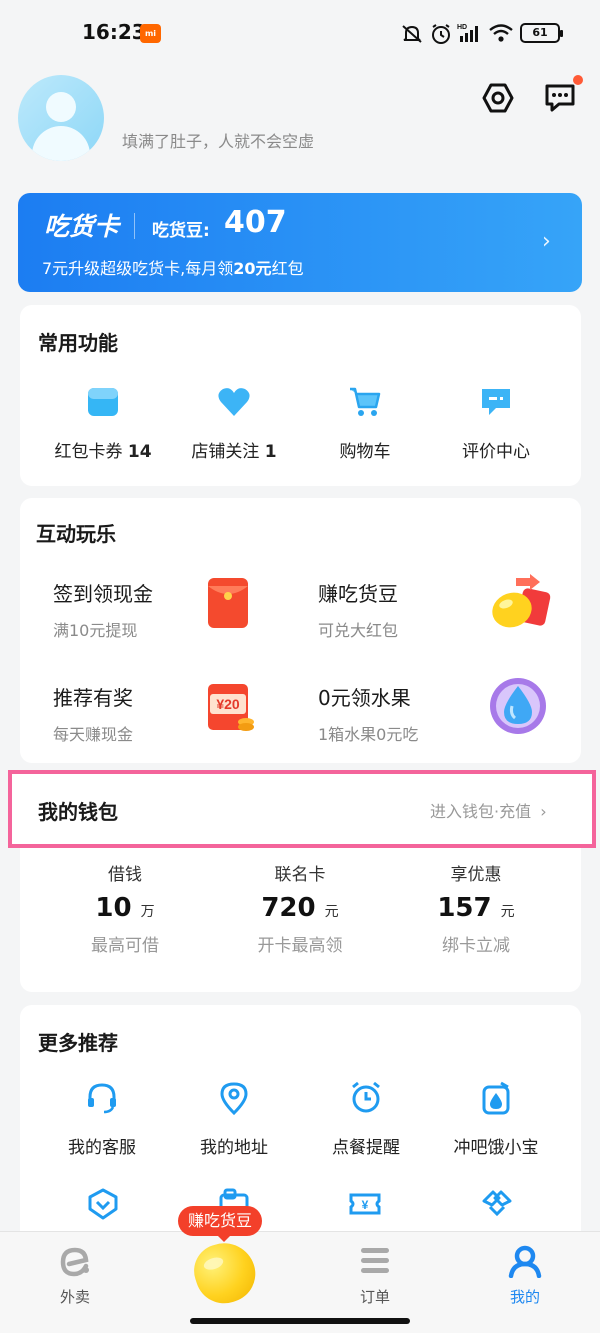 This screenshot has width=600, height=1333. I want to click on more-customer-service: 我的客服, so click(102, 1119).